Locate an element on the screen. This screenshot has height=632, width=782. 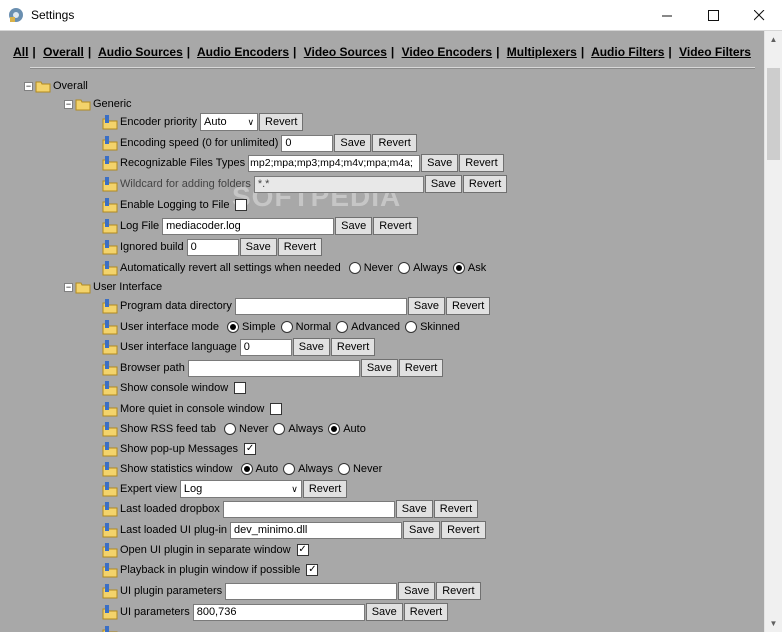
enable-logging-checkbox is located at coordinates (241, 205).